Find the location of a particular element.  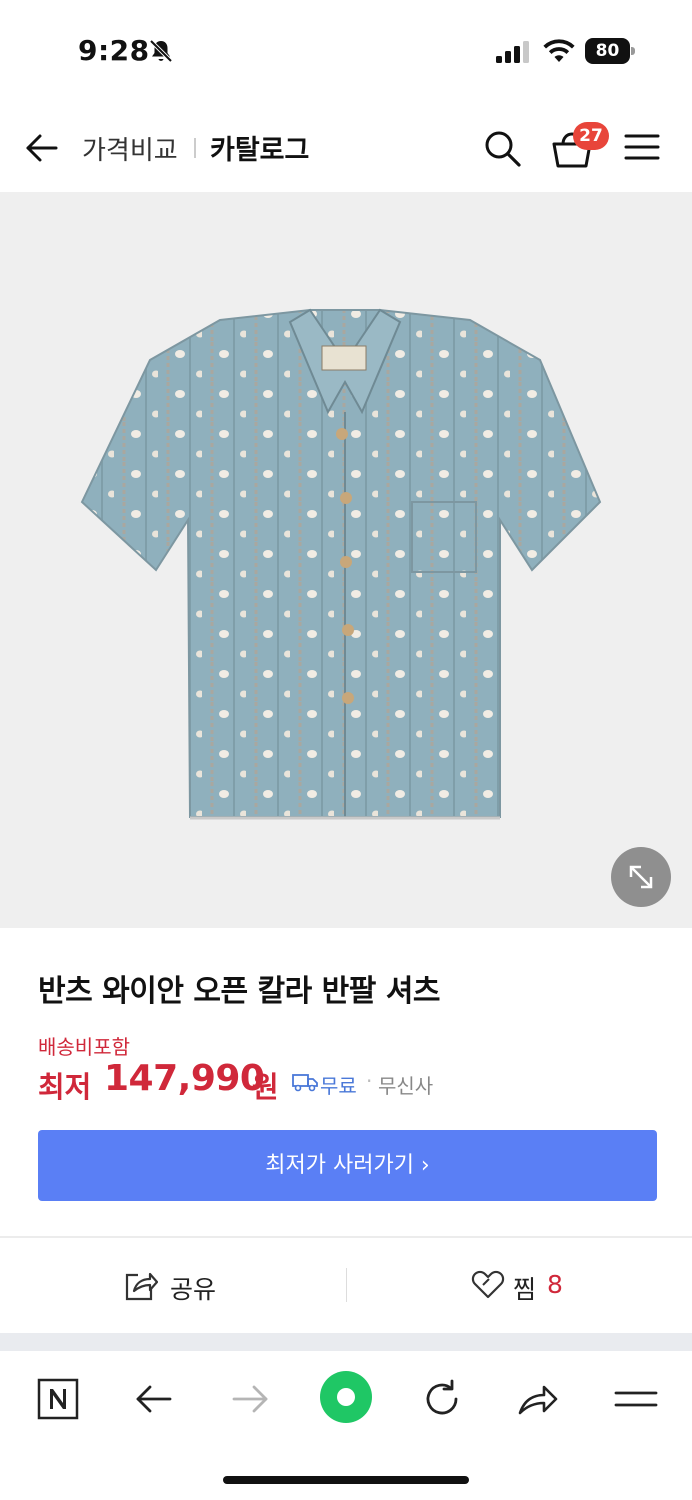

expand-icon is located at coordinates (641, 877).